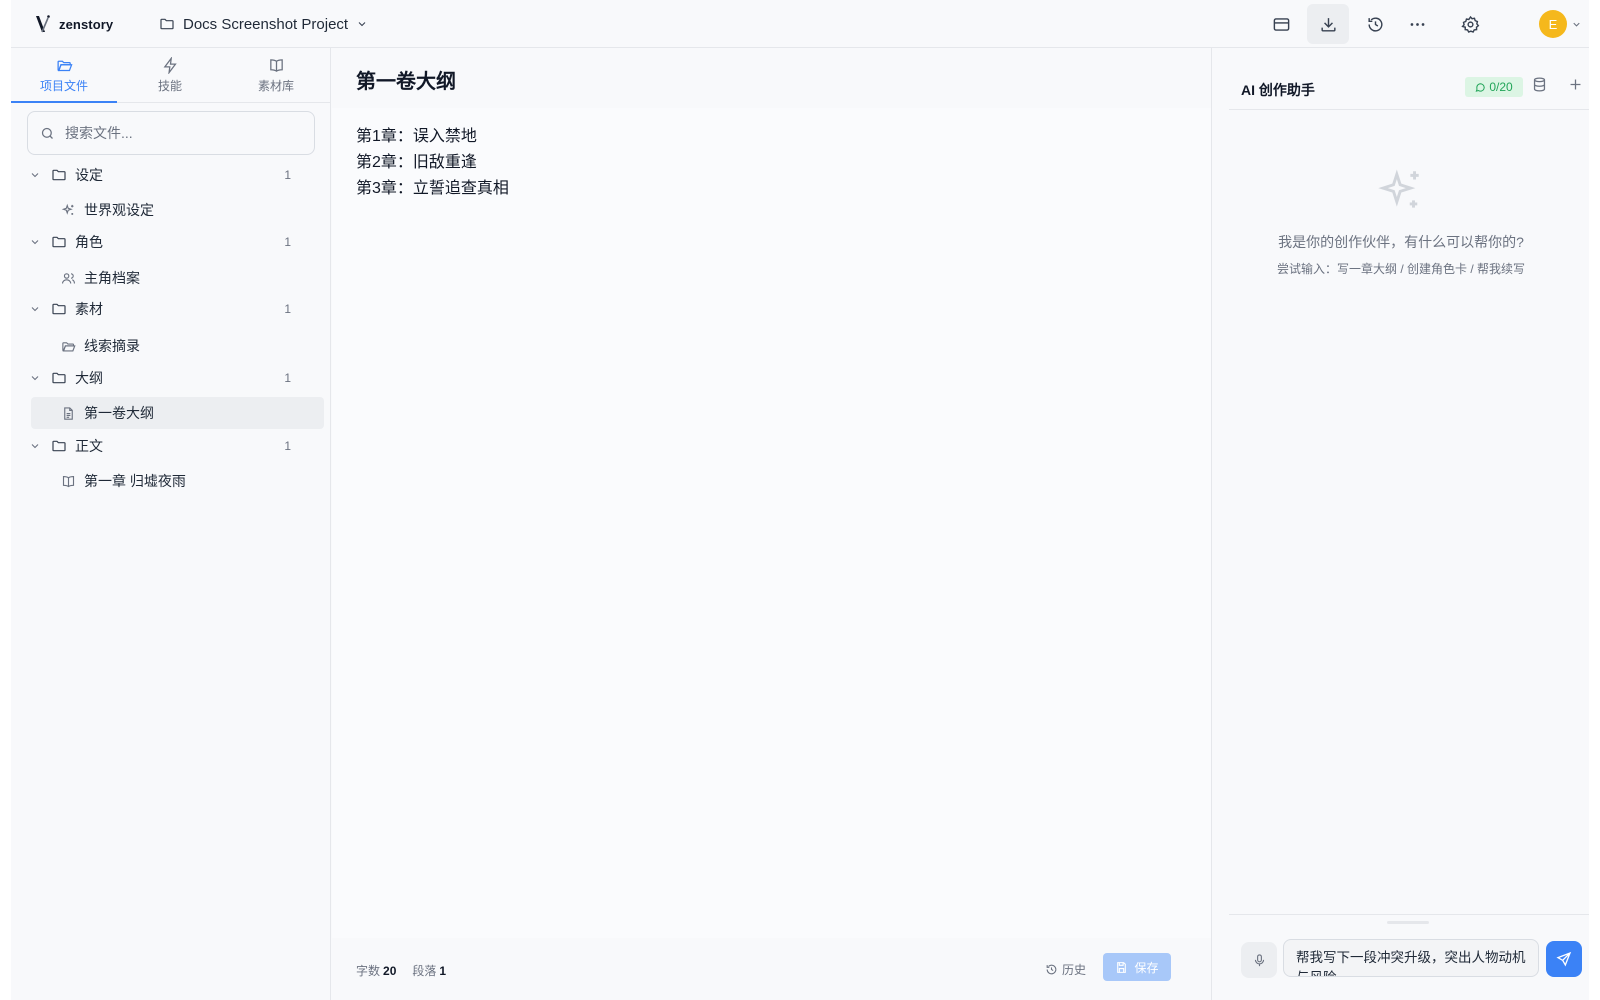  Describe the element at coordinates (771, 163) in the screenshot. I see `document-line: 第2章：旧敌重逢` at that location.